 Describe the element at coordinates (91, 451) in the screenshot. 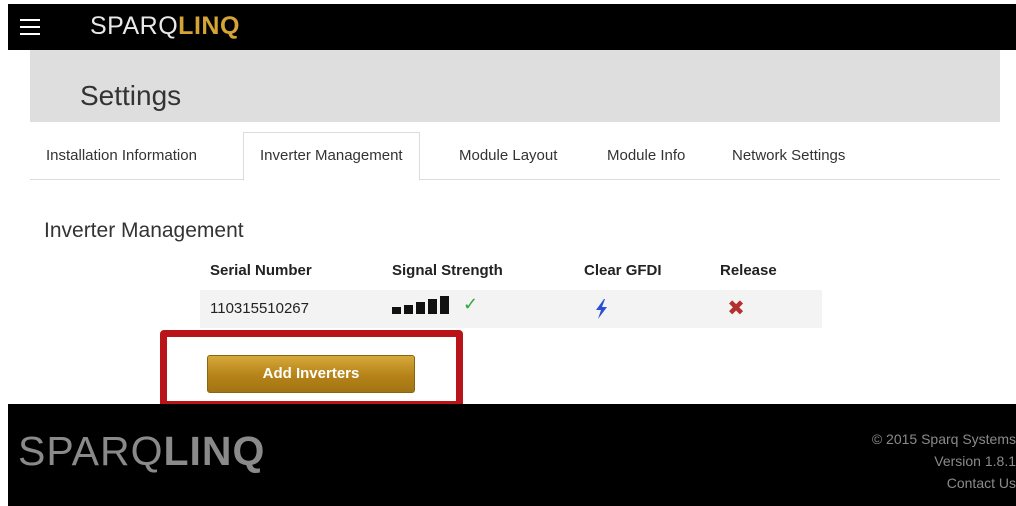

I see `footer-logo-text-light: SPARQ` at that location.